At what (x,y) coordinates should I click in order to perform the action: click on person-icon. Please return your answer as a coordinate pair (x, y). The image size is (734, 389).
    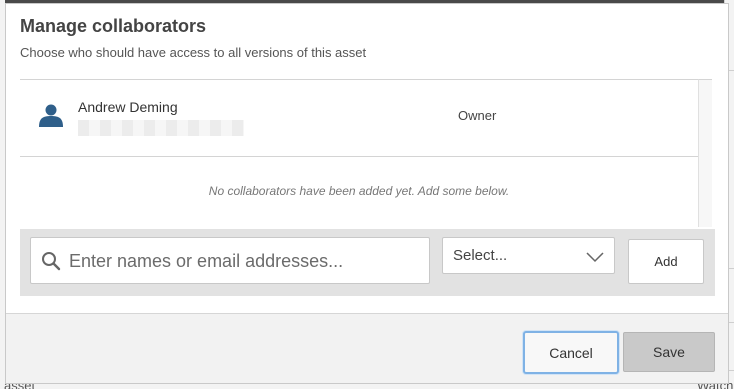
    Looking at the image, I should click on (51, 115).